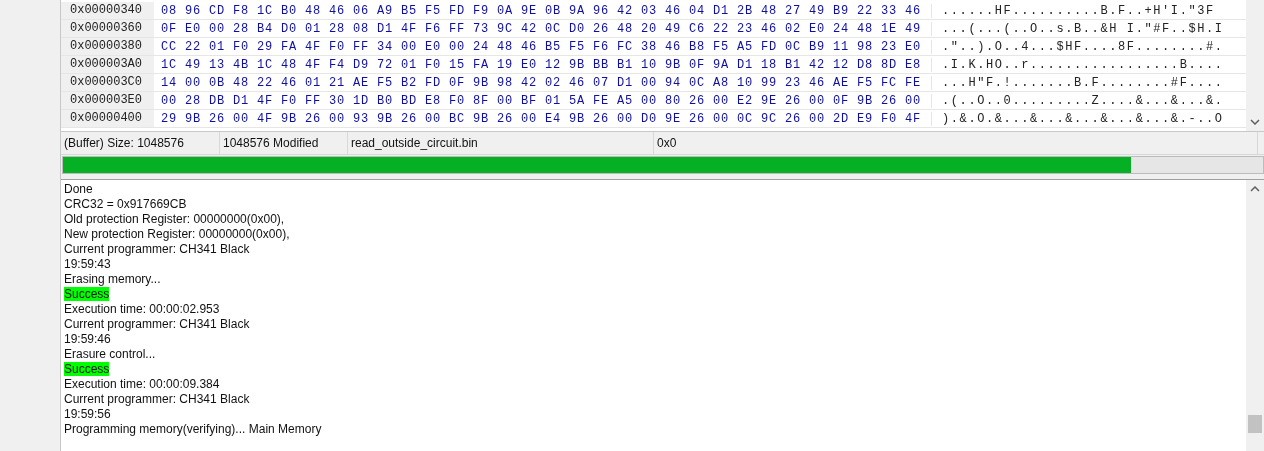  Describe the element at coordinates (174, 219) in the screenshot. I see `log-line: Old protection Register: 00000000(0x00),` at that location.